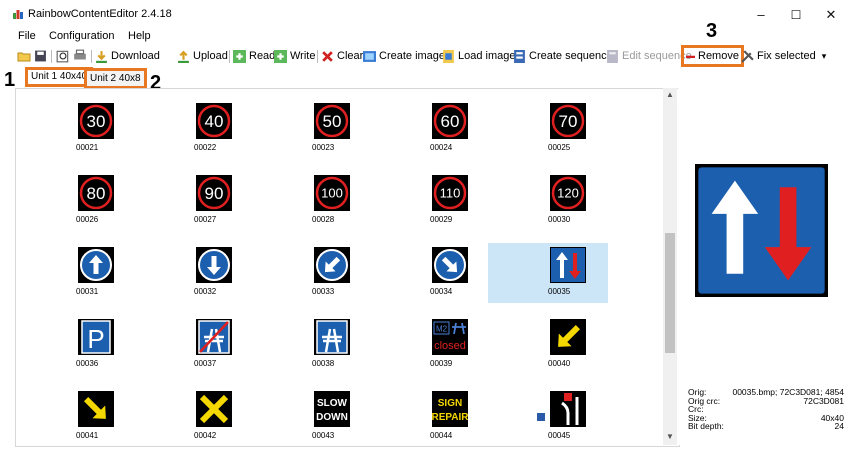  I want to click on tab-unit-1: Unit 1 40x40, so click(59, 77).